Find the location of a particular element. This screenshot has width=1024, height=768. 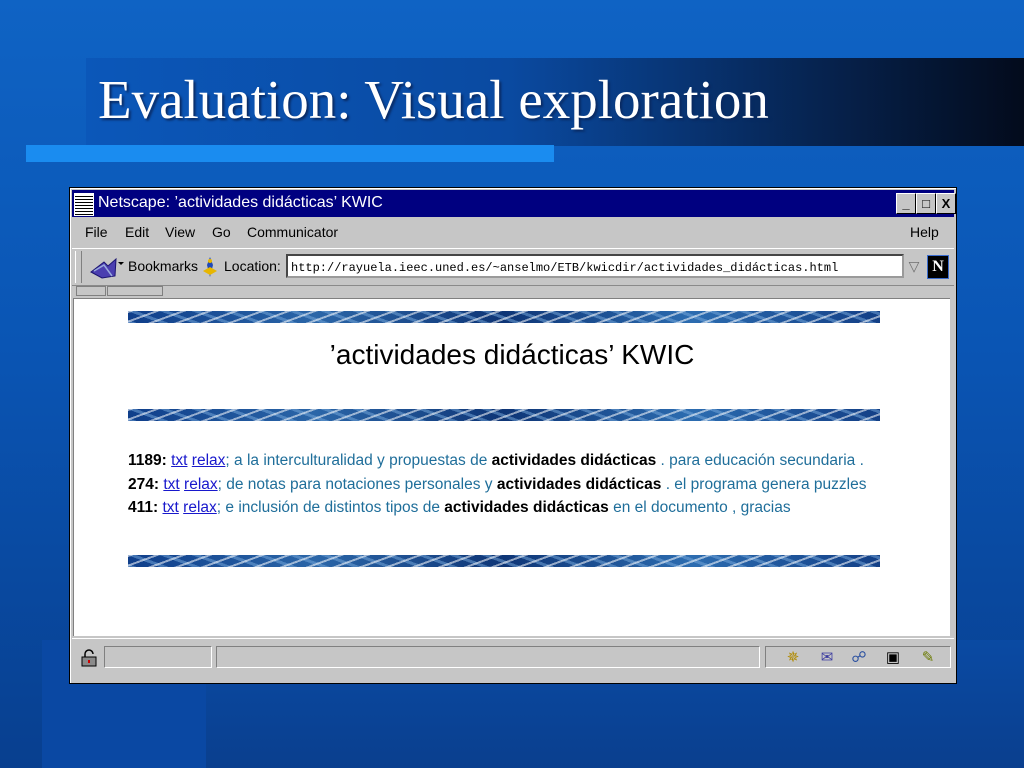

progress-cell is located at coordinates (158, 657).